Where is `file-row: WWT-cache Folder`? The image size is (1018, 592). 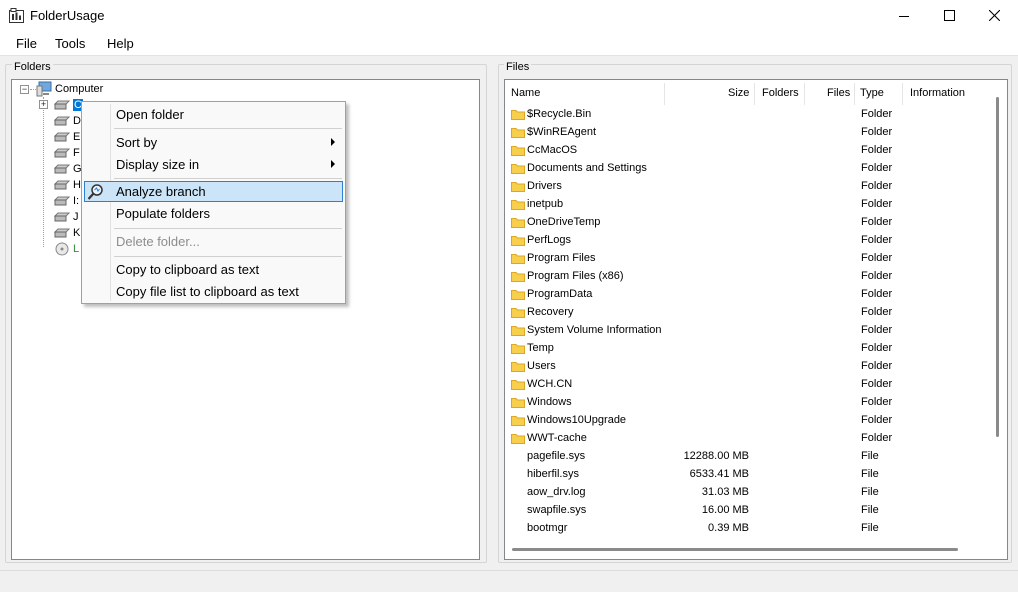
file-row: WWT-cache Folder is located at coordinates (751, 438).